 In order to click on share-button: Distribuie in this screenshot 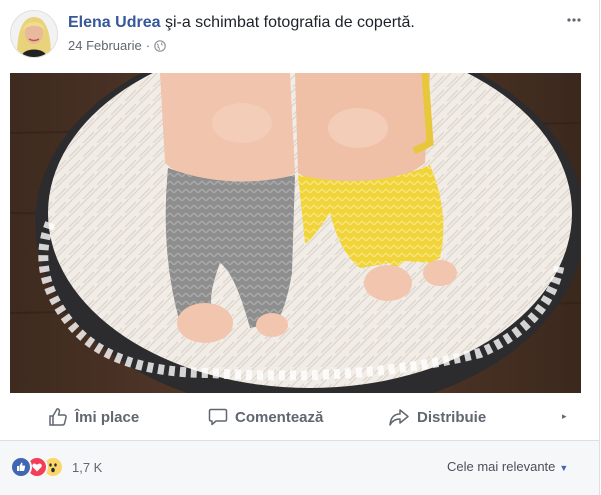, I will do `click(437, 417)`.